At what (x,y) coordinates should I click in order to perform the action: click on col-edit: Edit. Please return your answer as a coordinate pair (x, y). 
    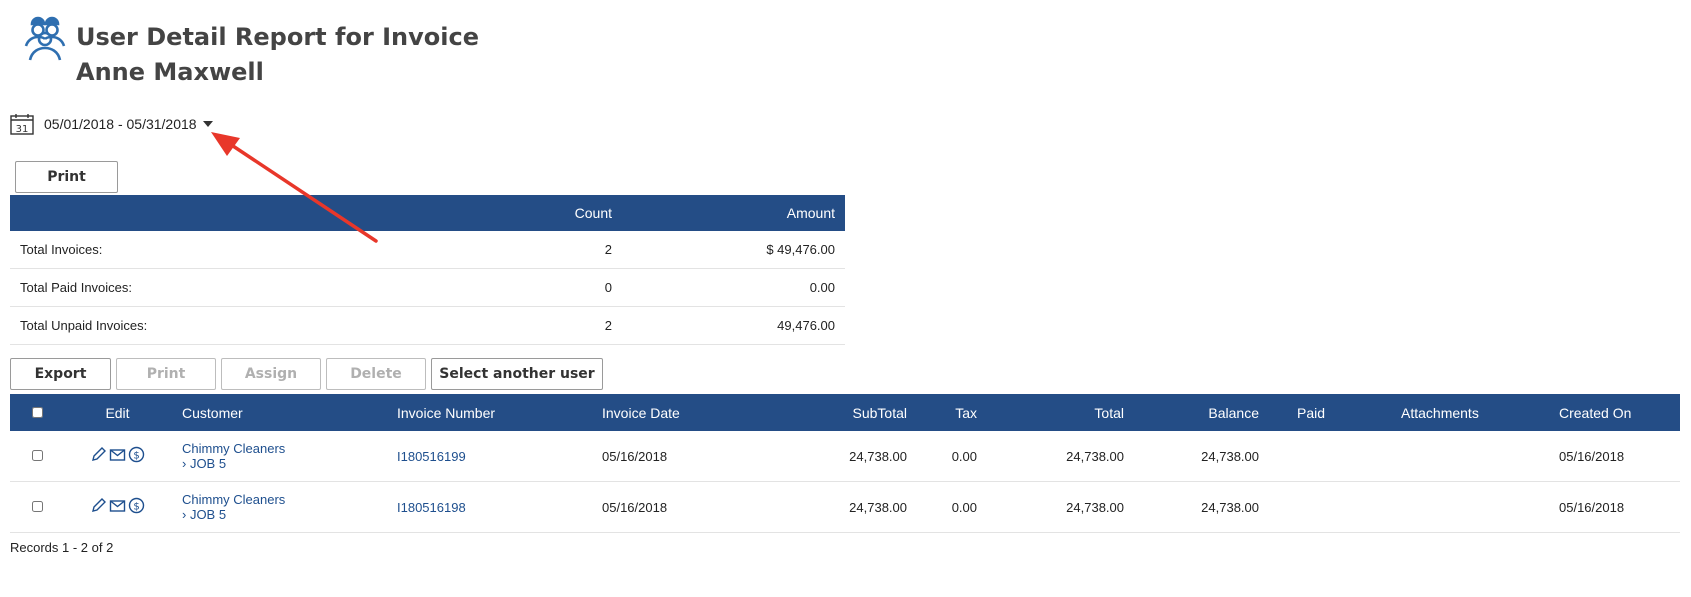
    Looking at the image, I should click on (117, 412).